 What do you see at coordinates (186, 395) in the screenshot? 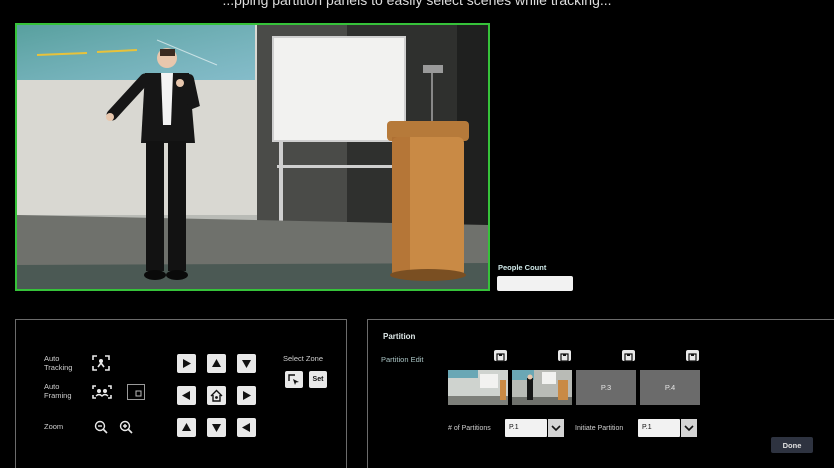
I see `pan-left-button` at bounding box center [186, 395].